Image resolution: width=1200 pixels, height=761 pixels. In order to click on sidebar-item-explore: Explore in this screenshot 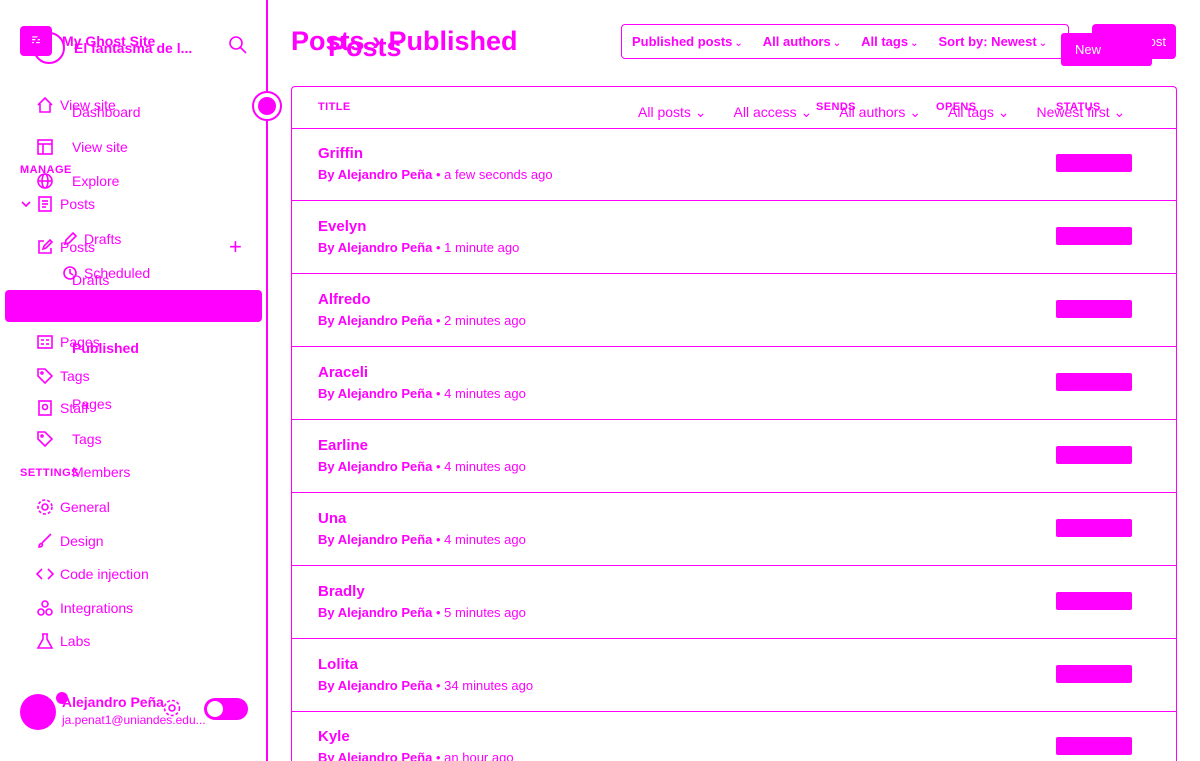, I will do `click(77, 181)`.